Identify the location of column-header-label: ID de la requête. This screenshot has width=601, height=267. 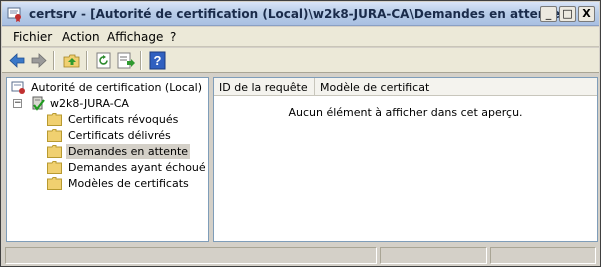
(263, 87).